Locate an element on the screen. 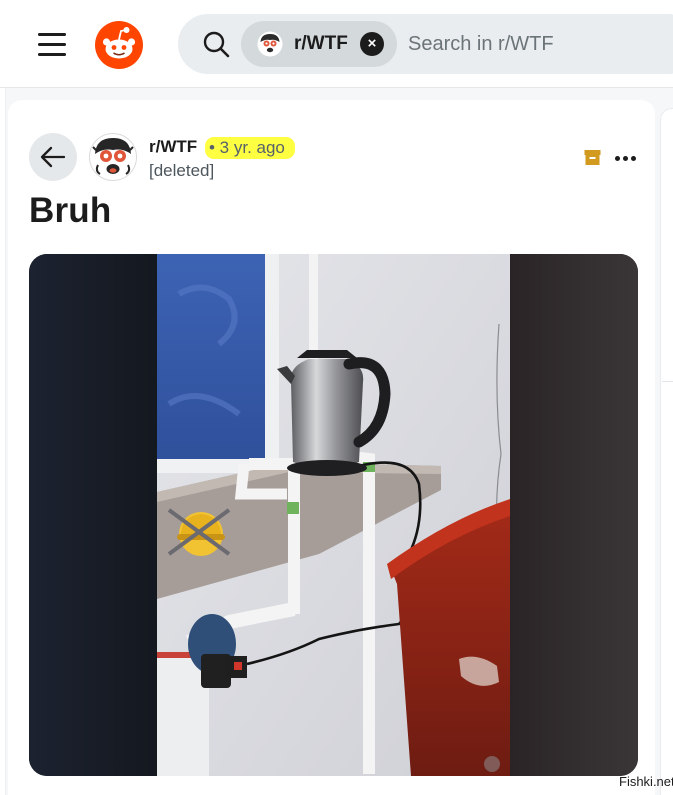  subreddit-filter-chip: r/WTF × is located at coordinates (319, 44).